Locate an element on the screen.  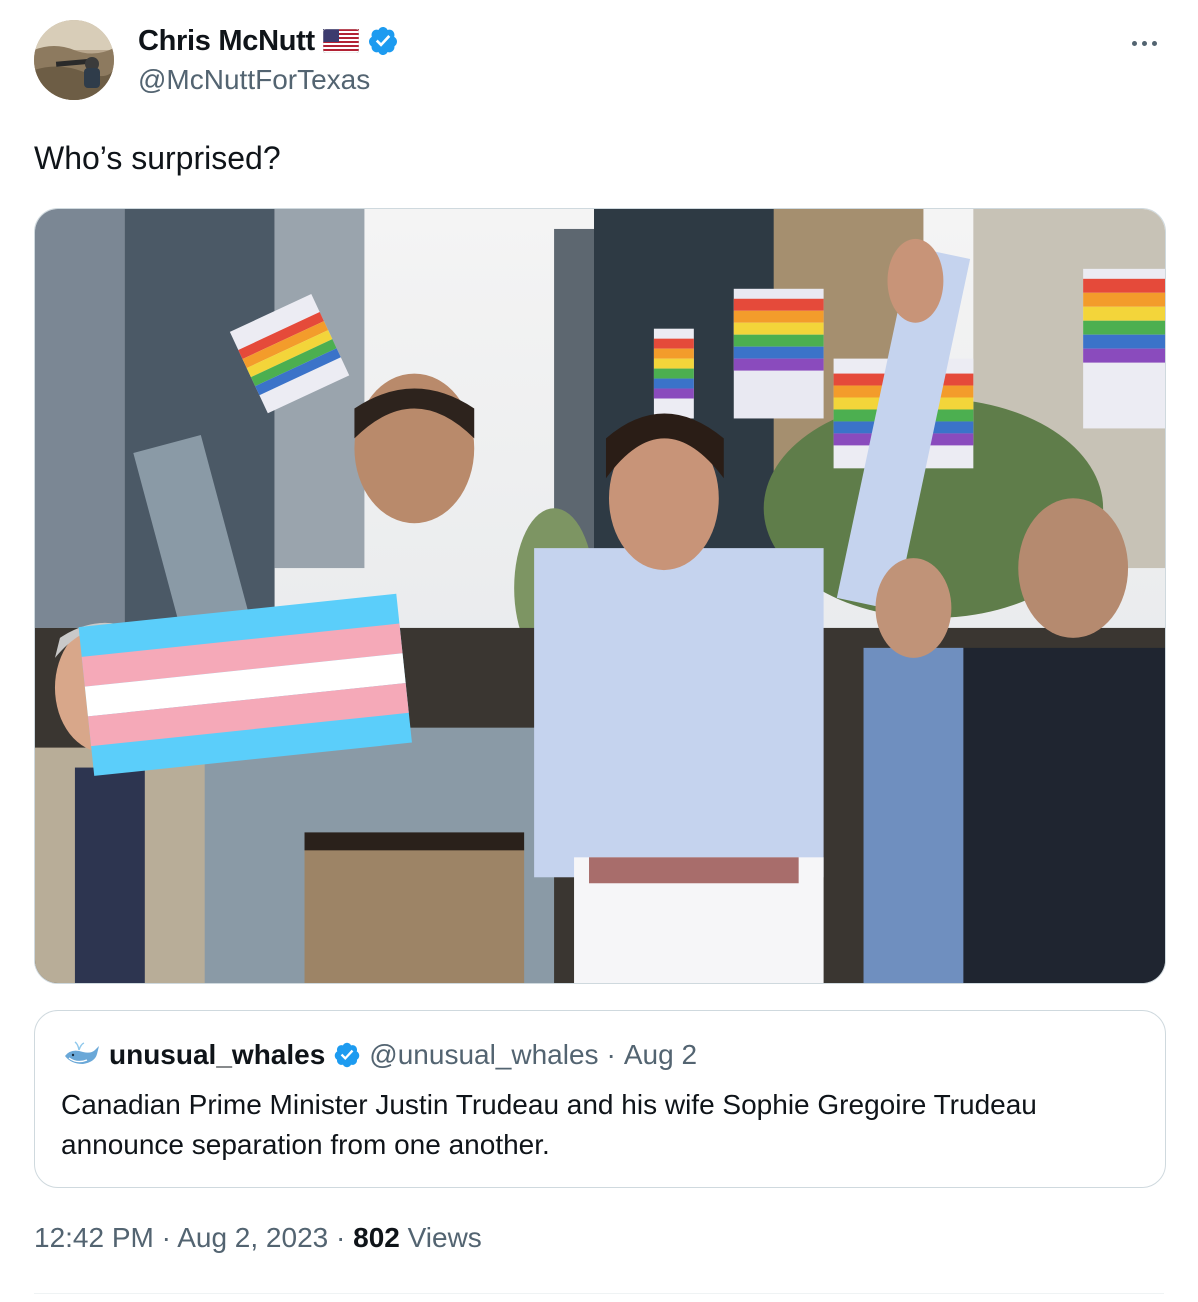
author-avatar is located at coordinates (74, 60).